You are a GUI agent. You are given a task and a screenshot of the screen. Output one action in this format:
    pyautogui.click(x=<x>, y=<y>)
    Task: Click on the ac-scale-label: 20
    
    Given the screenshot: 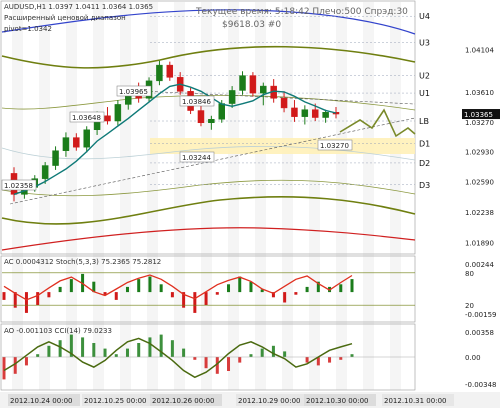 What is the action you would take?
    pyautogui.click(x=469, y=306)
    